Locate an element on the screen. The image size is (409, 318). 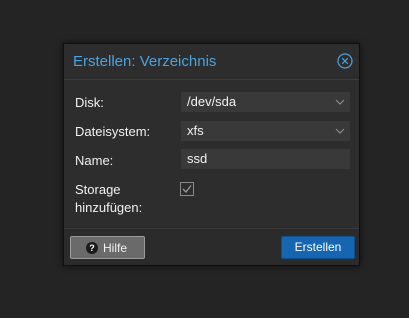
close-icon is located at coordinates (345, 61).